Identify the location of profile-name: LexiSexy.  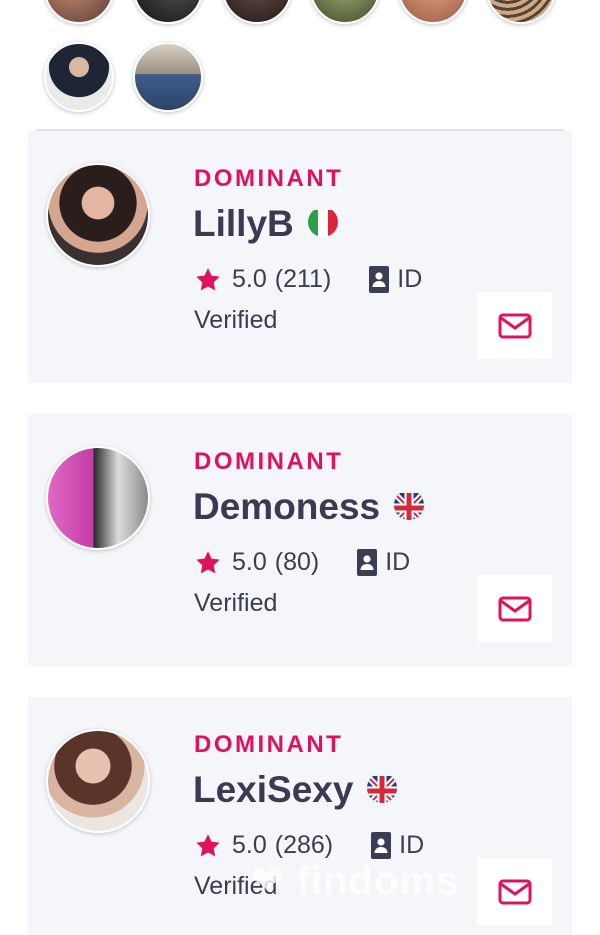
(295, 790).